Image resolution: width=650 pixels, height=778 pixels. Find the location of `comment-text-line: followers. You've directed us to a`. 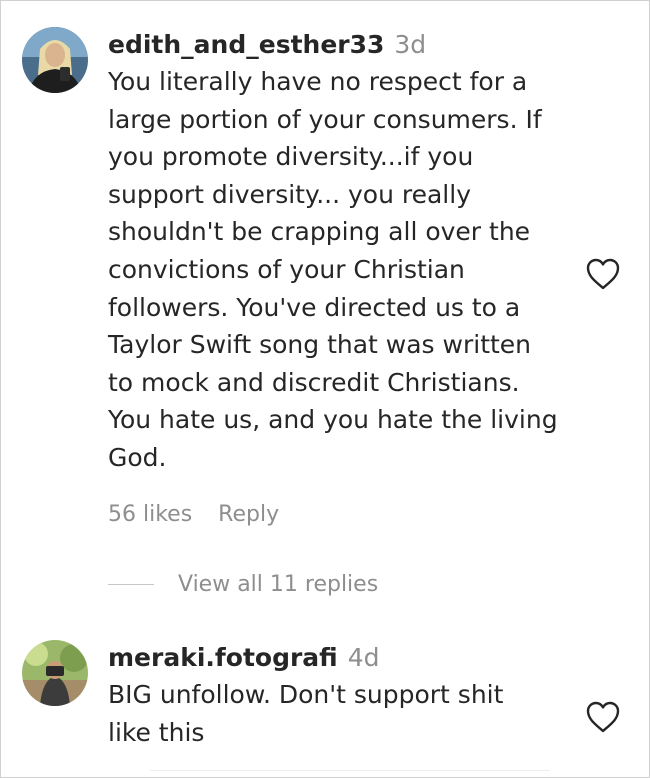

comment-text-line: followers. You've directed us to a is located at coordinates (314, 307).